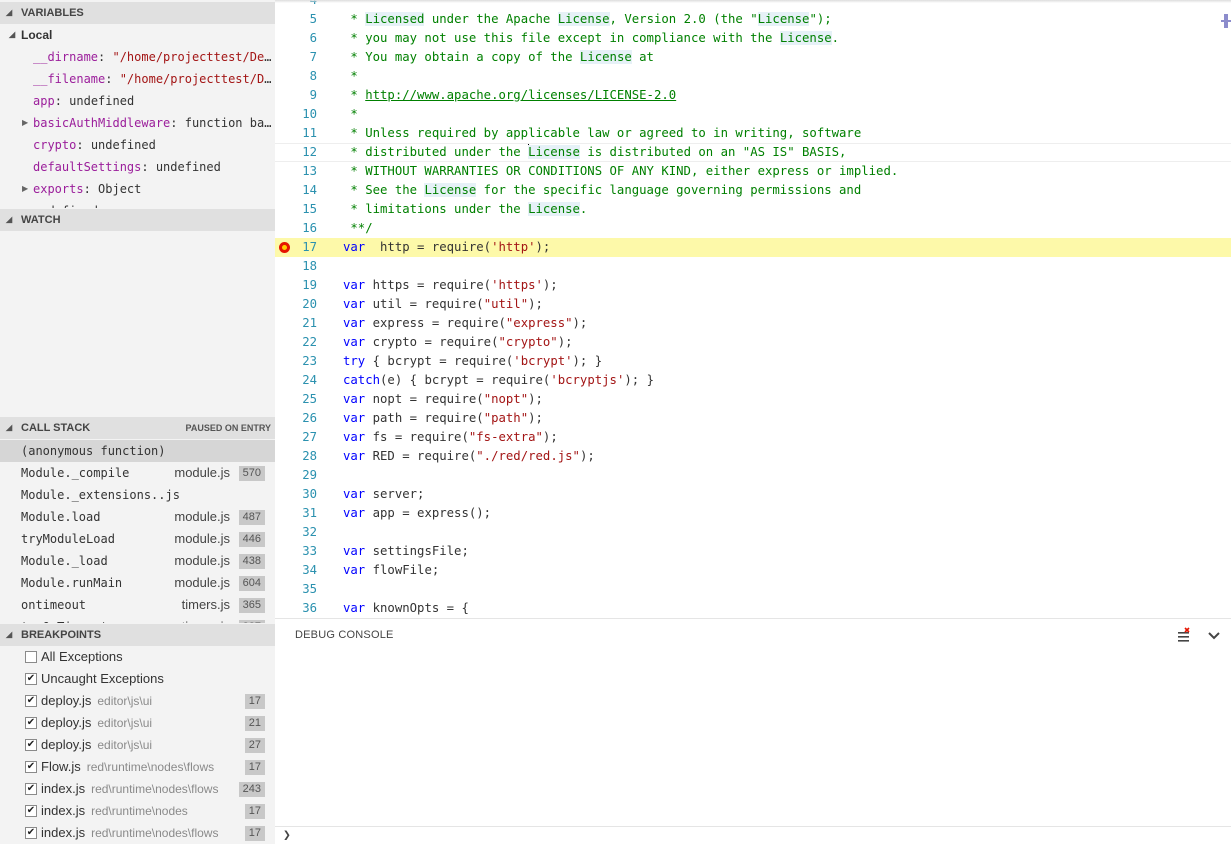  What do you see at coordinates (137, 517) in the screenshot?
I see `stack-frame: Module.load module.js 487` at bounding box center [137, 517].